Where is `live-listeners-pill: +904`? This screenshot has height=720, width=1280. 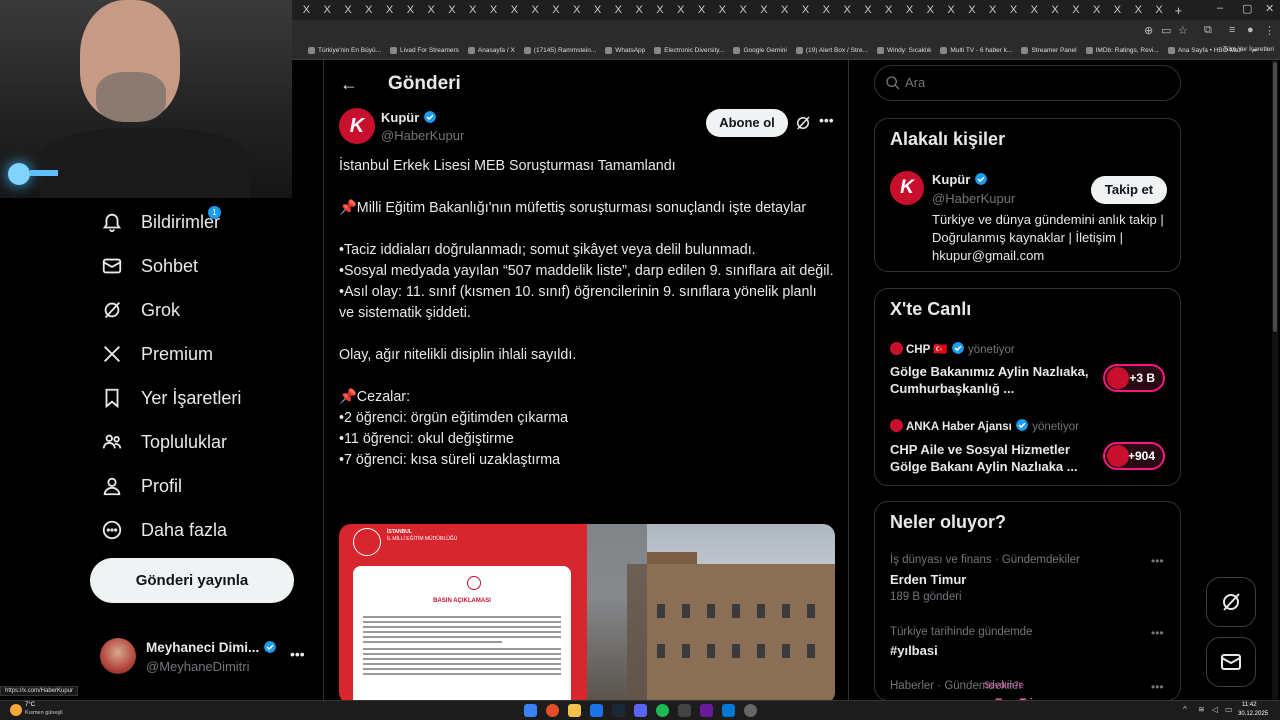 live-listeners-pill: +904 is located at coordinates (1134, 456).